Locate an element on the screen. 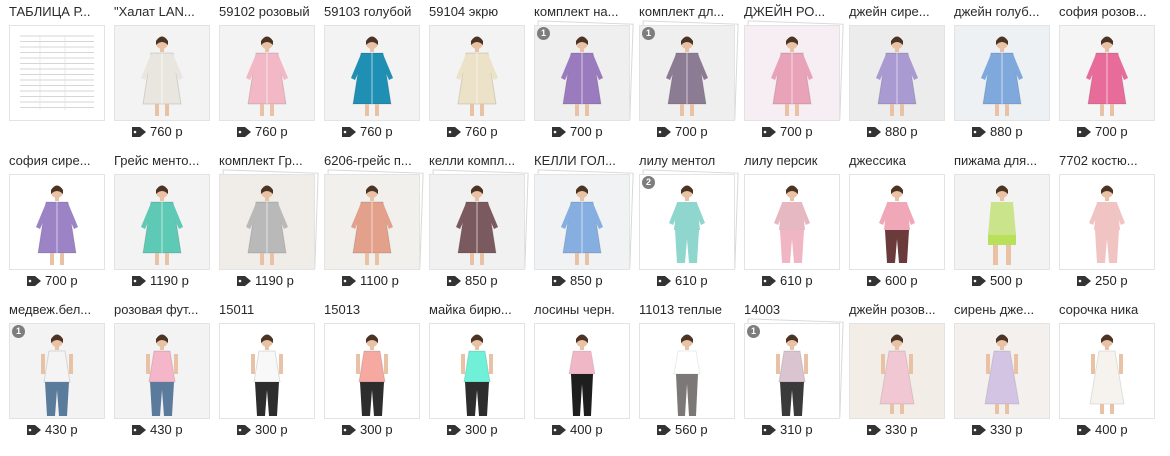  album-card: софия розов... 700 р is located at coordinates (1107, 74).